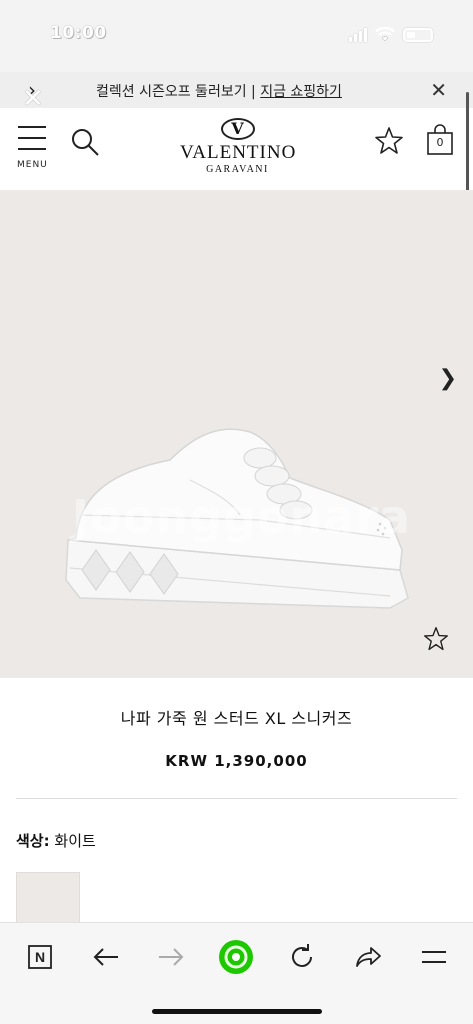 The image size is (473, 1024). What do you see at coordinates (237, 1011) in the screenshot?
I see `home-indicator` at bounding box center [237, 1011].